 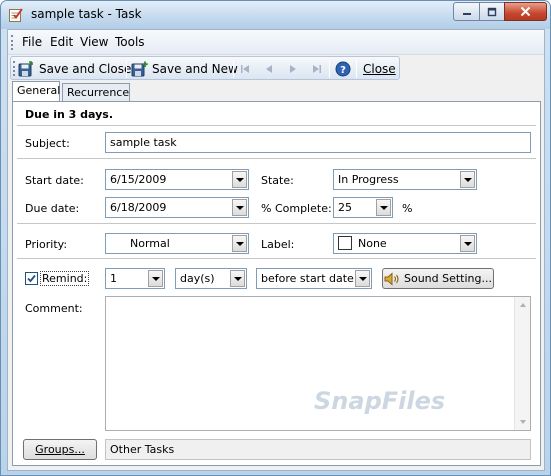 What do you see at coordinates (275, 15) in the screenshot?
I see `title-bar: sample task - Task` at bounding box center [275, 15].